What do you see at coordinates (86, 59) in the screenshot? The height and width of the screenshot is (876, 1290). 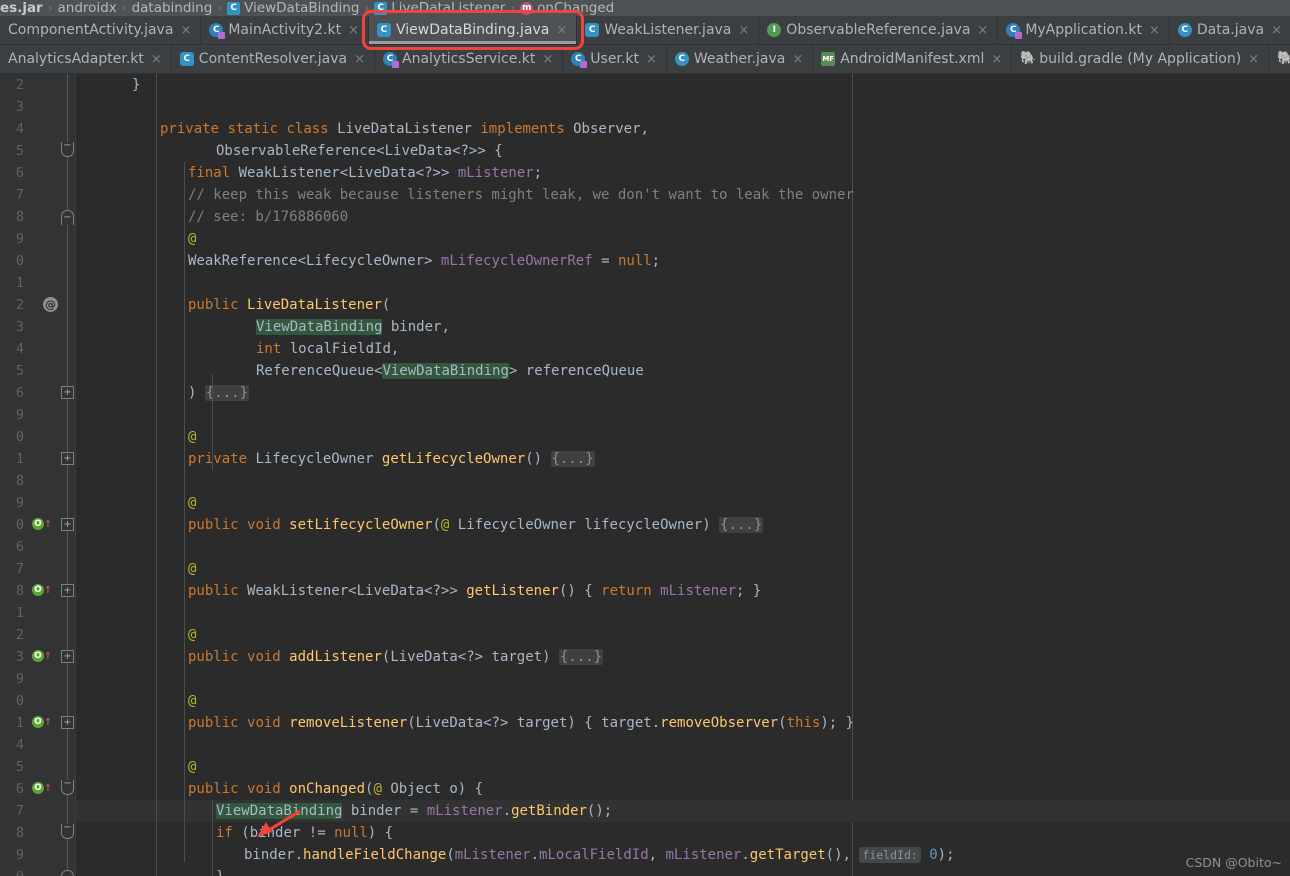 I see `editor-tab-analyticsadapter-kt: AnalyticsAdapter.kt ×` at bounding box center [86, 59].